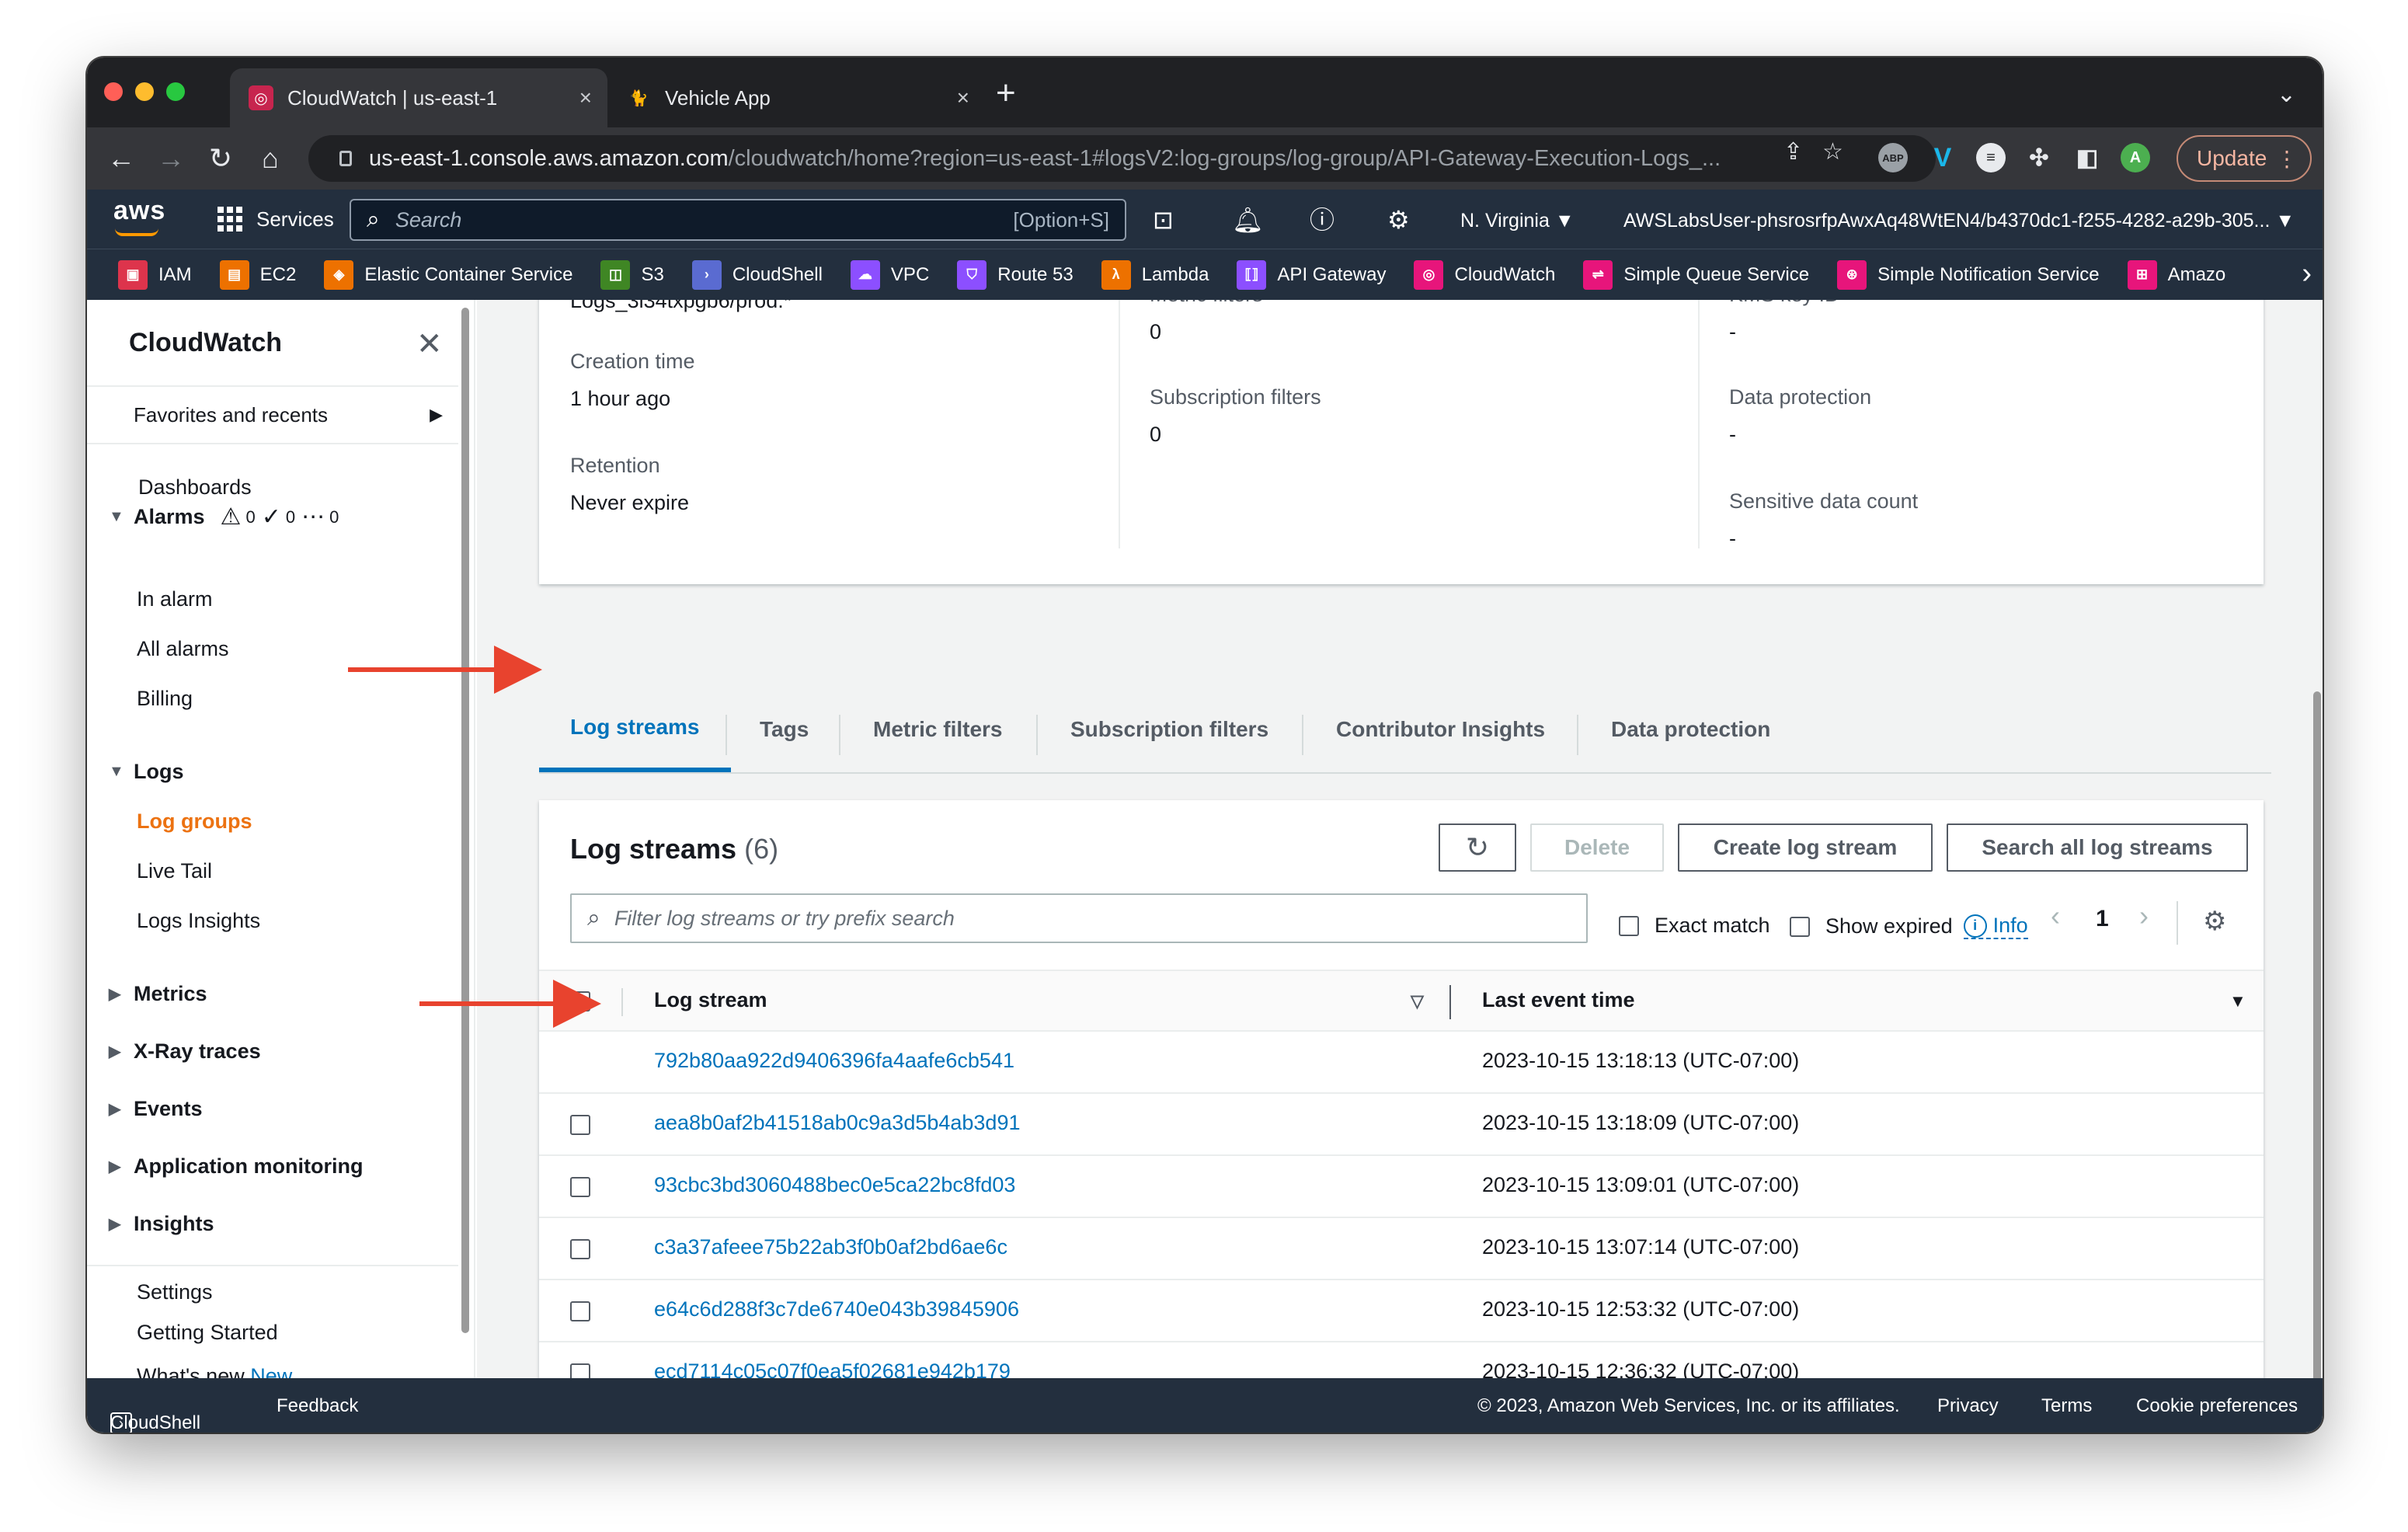 The height and width of the screenshot is (1532, 2408). I want to click on adblock-extension-icon: ABP, so click(1893, 158).